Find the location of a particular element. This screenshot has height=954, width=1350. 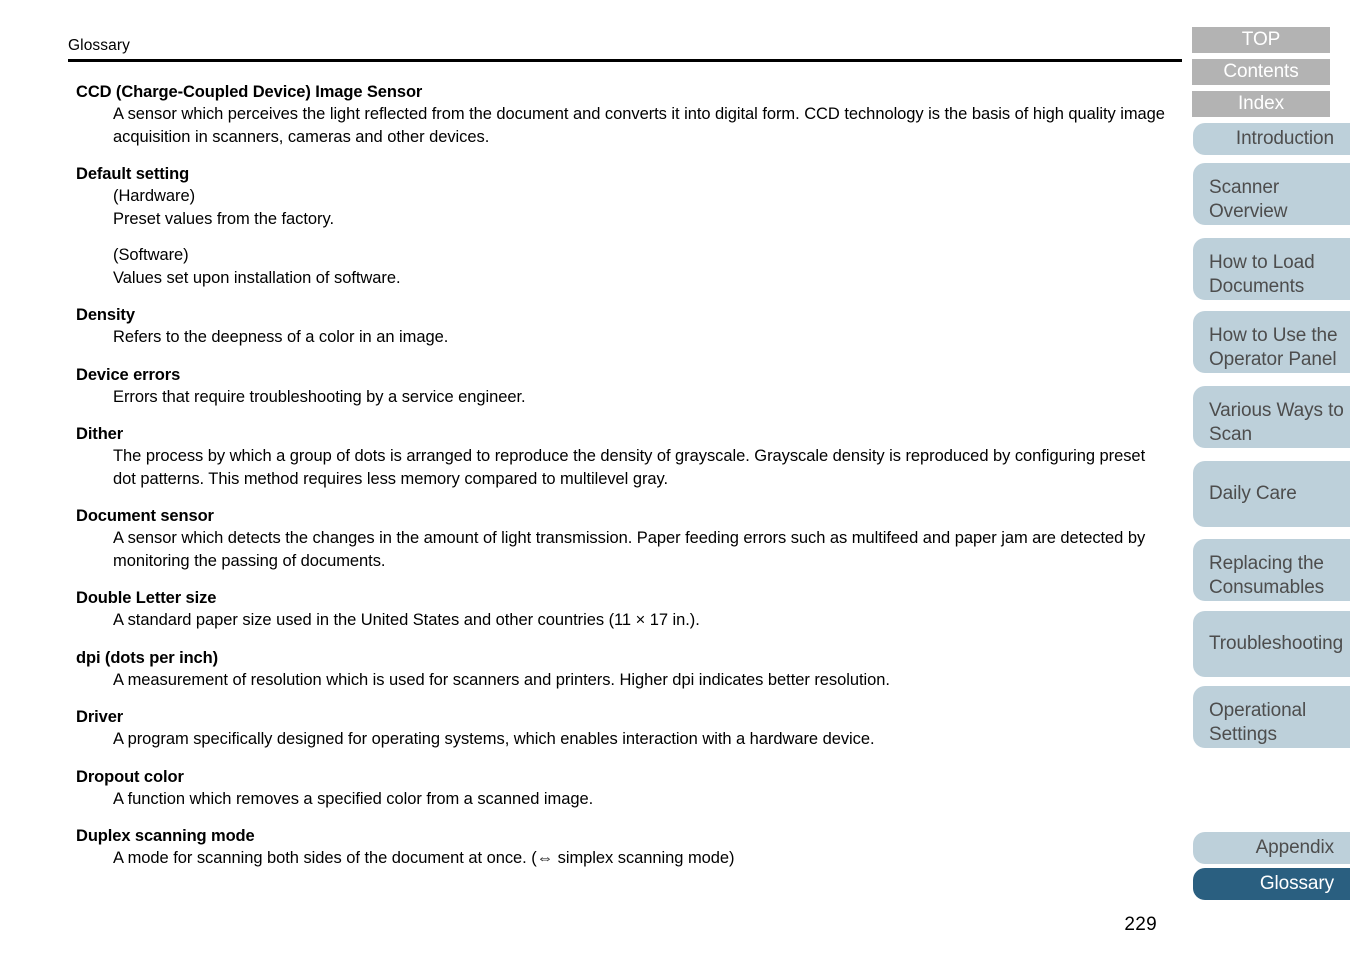

page-title: Glossary is located at coordinates (99, 45).